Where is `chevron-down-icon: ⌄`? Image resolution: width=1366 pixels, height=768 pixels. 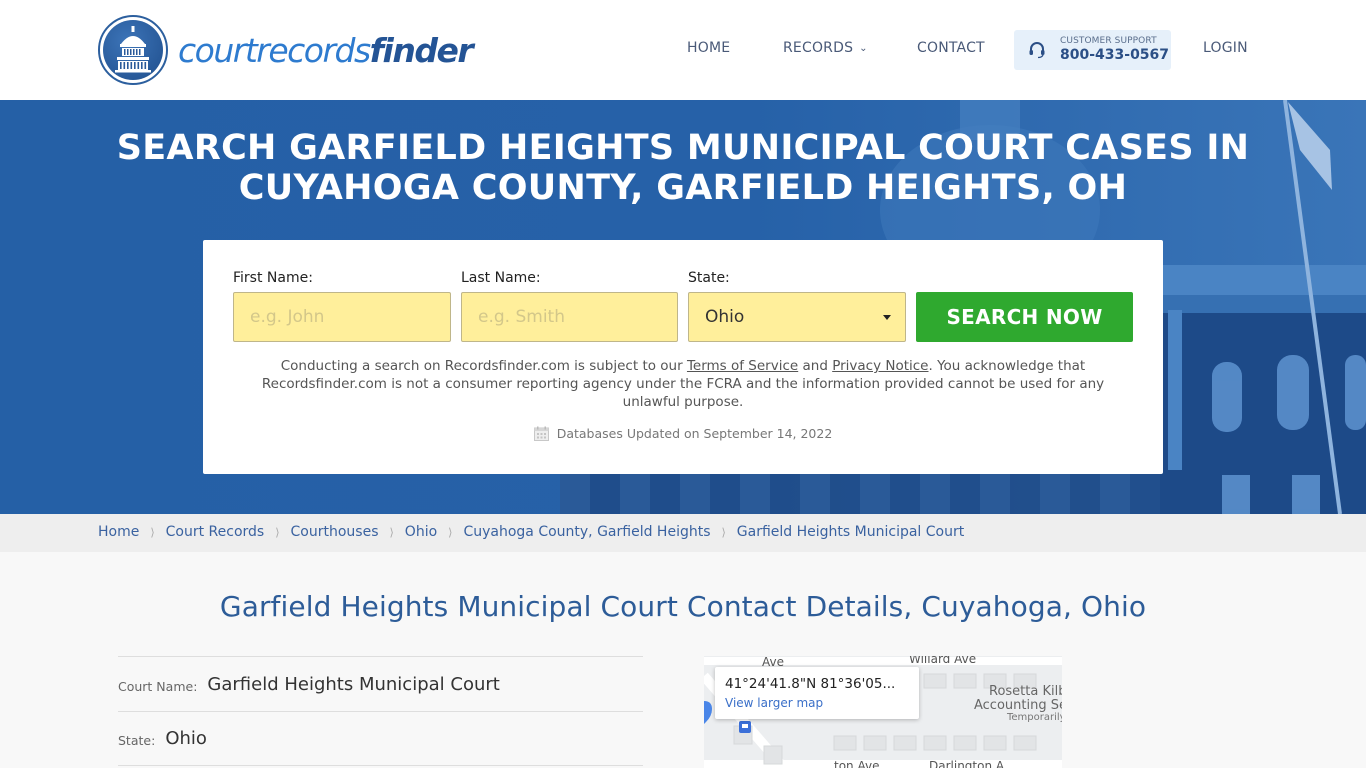
chevron-down-icon: ⌄ is located at coordinates (863, 48).